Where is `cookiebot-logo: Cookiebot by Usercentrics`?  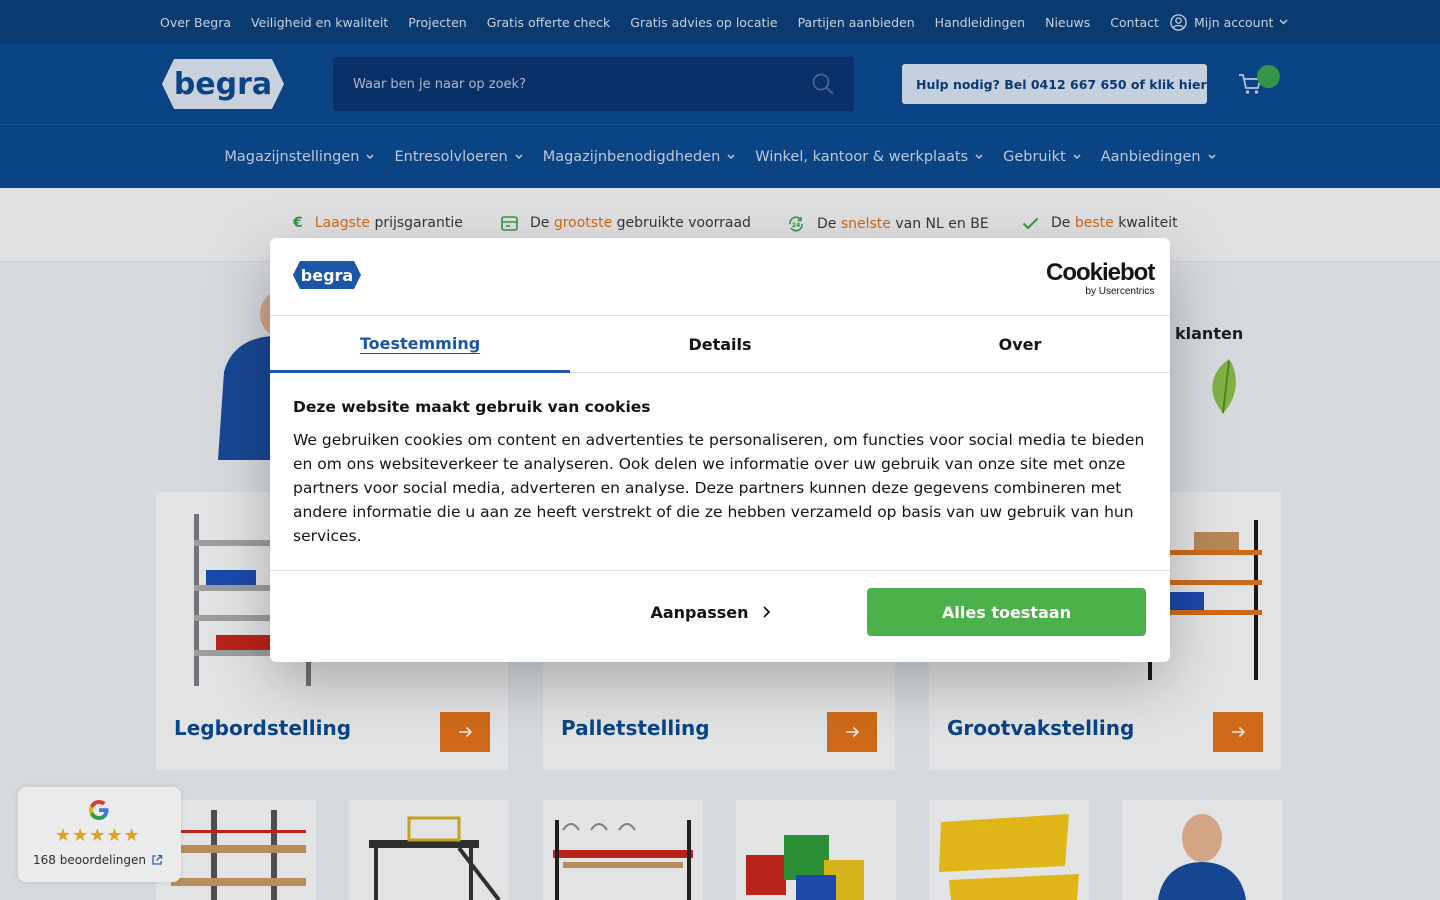
cookiebot-logo: Cookiebot by Usercentrics is located at coordinates (1100, 278).